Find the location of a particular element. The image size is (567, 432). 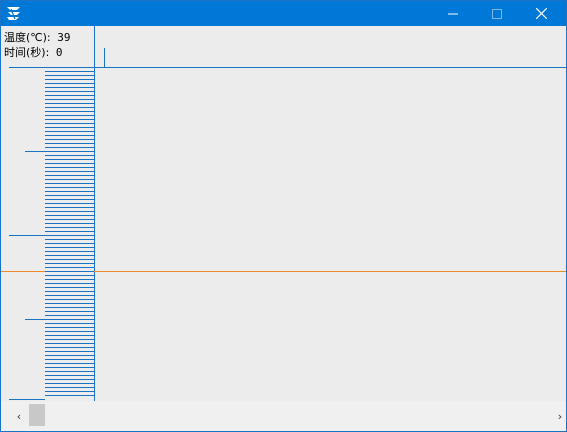

minimize-icon is located at coordinates (453, 13).